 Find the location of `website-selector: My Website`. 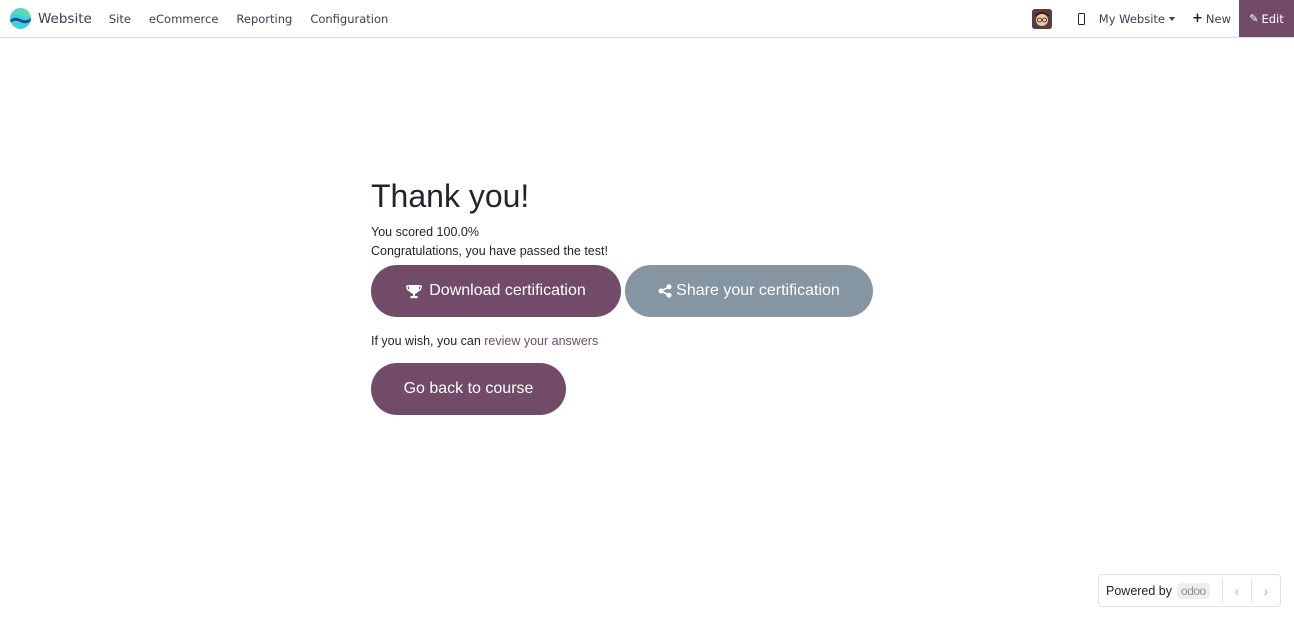

website-selector: My Website is located at coordinates (1137, 19).